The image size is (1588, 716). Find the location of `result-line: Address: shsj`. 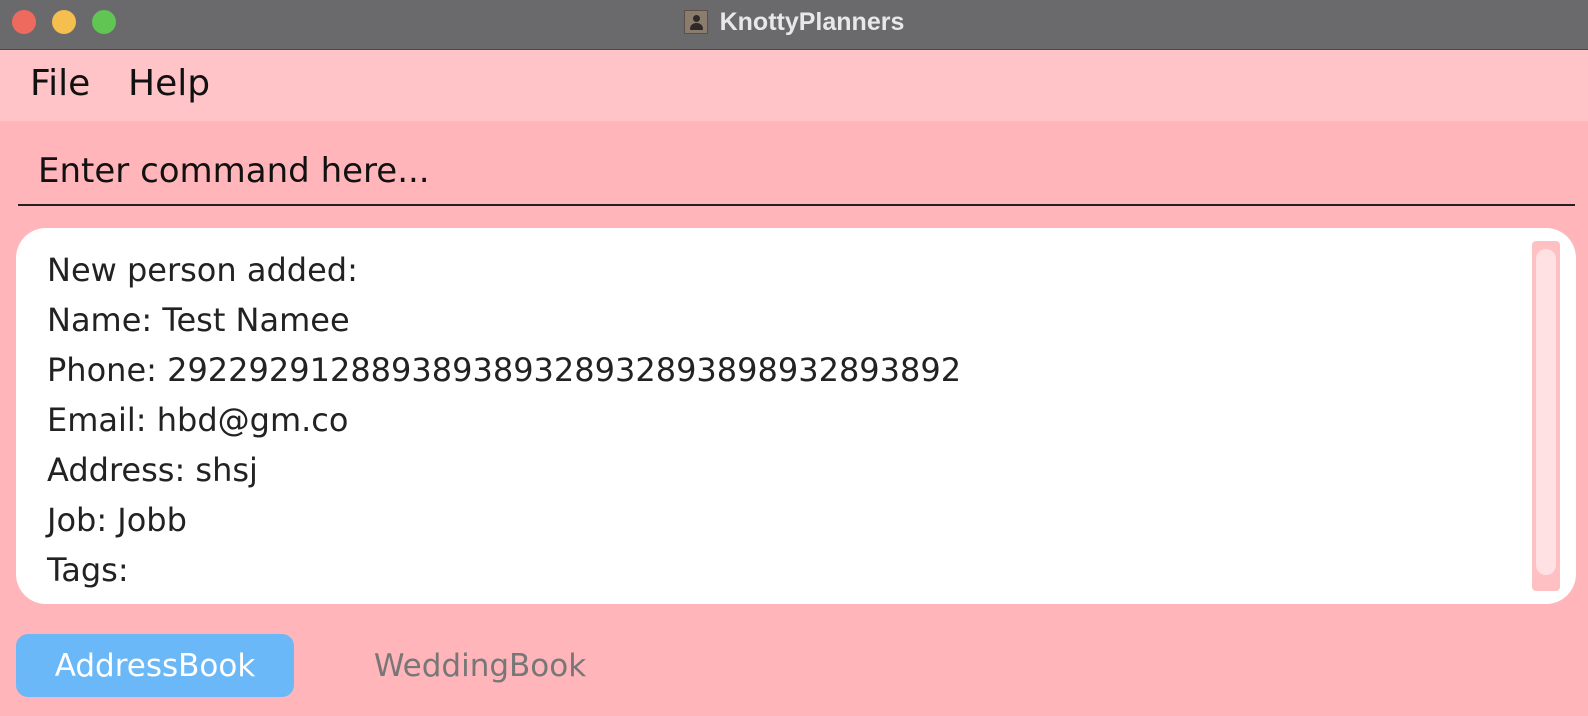

result-line: Address: shsj is located at coordinates (152, 470).